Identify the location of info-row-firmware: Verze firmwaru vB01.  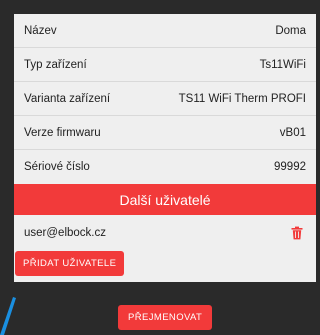
(165, 133).